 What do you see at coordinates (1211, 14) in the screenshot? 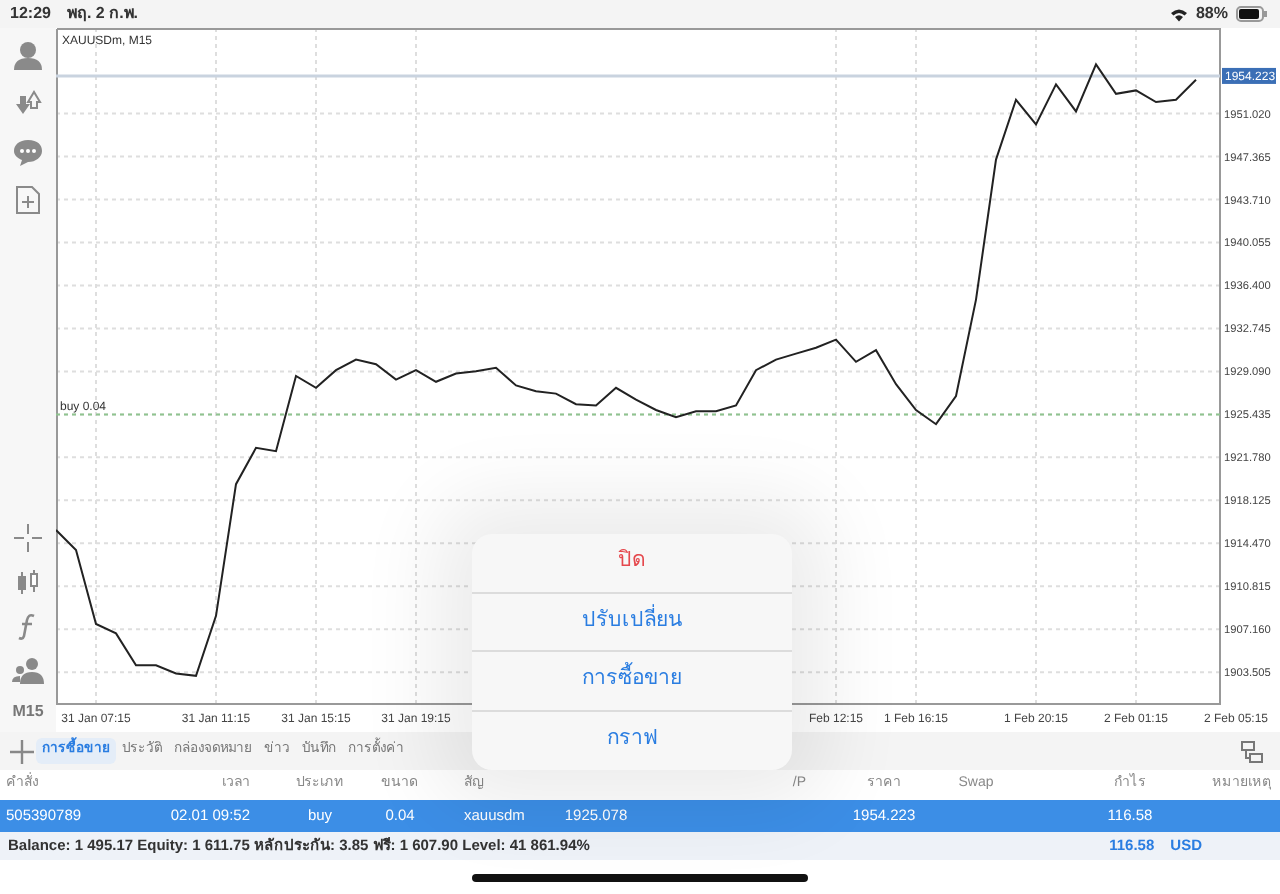
I see `battery-percent: 88%` at bounding box center [1211, 14].